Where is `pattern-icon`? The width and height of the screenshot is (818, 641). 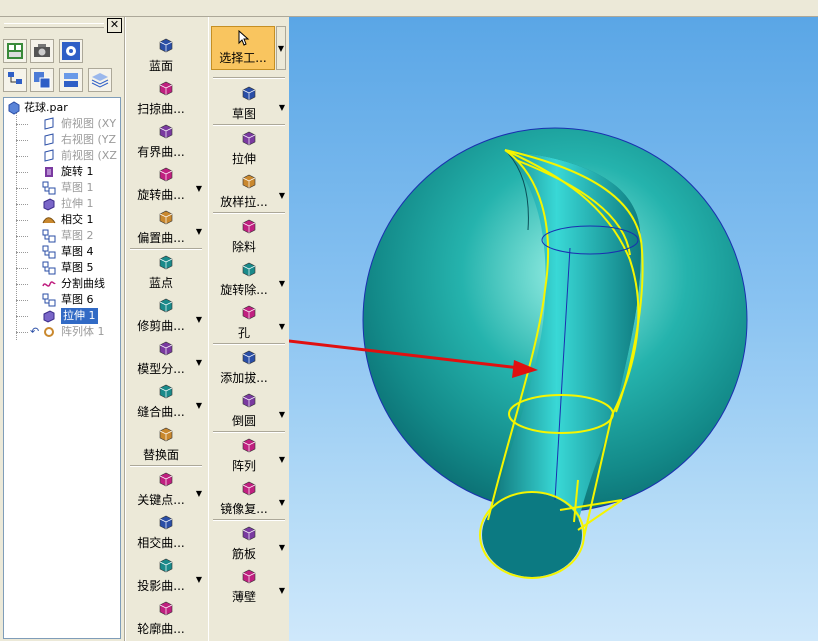
pattern-icon is located at coordinates (249, 445).